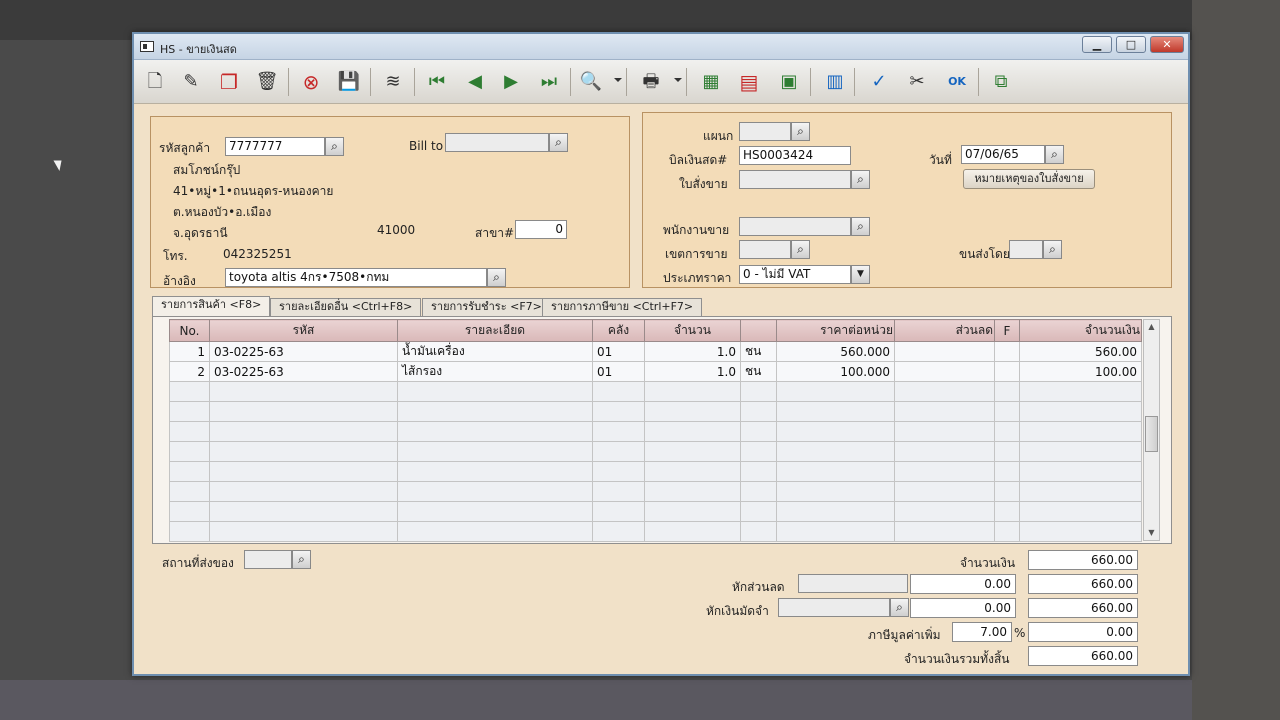  What do you see at coordinates (853, 583) in the screenshot?
I see `discount-text-field` at bounding box center [853, 583].